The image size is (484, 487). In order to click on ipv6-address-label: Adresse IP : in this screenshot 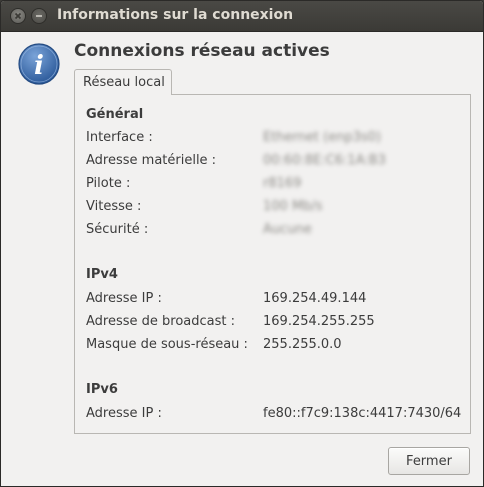, I will do `click(124, 413)`.